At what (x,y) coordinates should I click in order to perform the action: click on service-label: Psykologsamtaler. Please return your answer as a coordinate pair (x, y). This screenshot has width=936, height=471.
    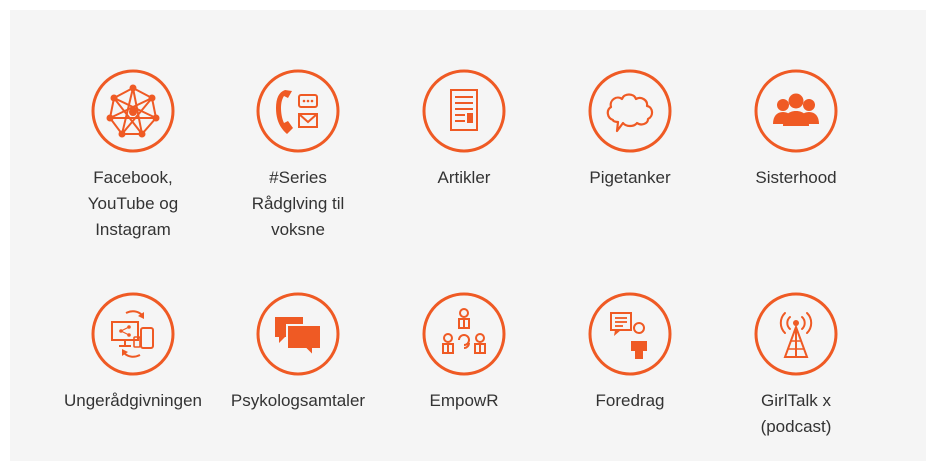
    Looking at the image, I should click on (298, 400).